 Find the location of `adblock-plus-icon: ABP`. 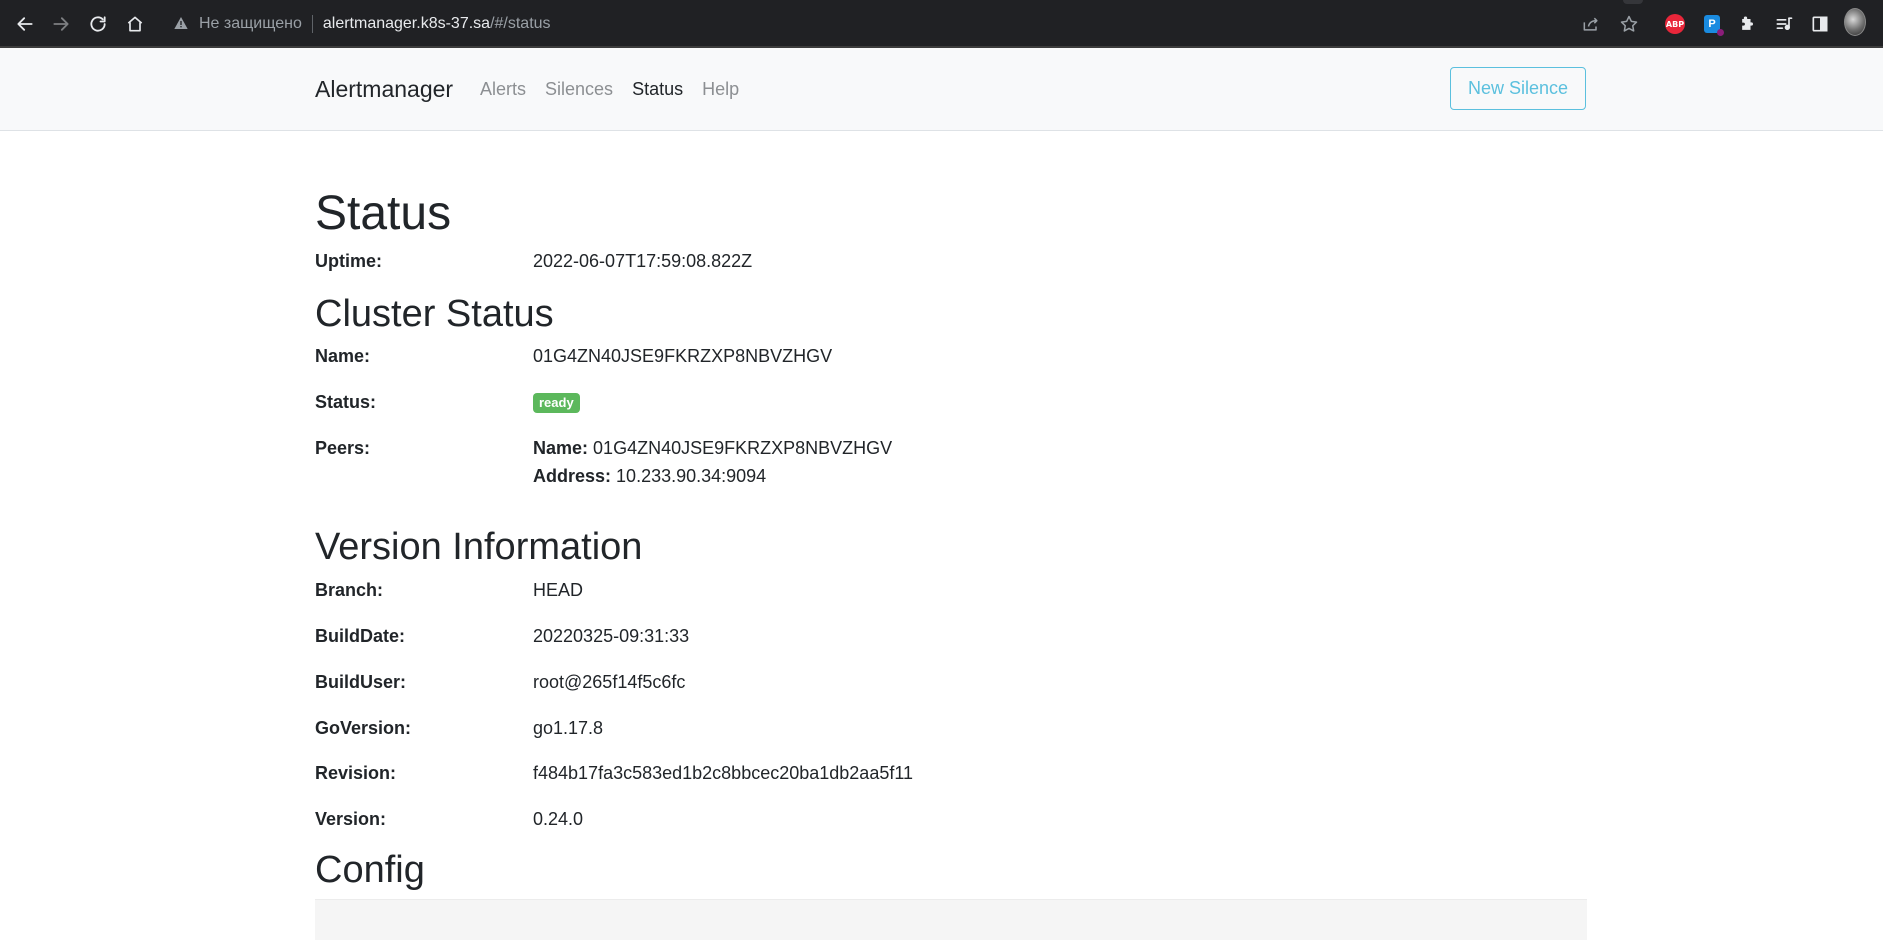

adblock-plus-icon: ABP is located at coordinates (1675, 24).